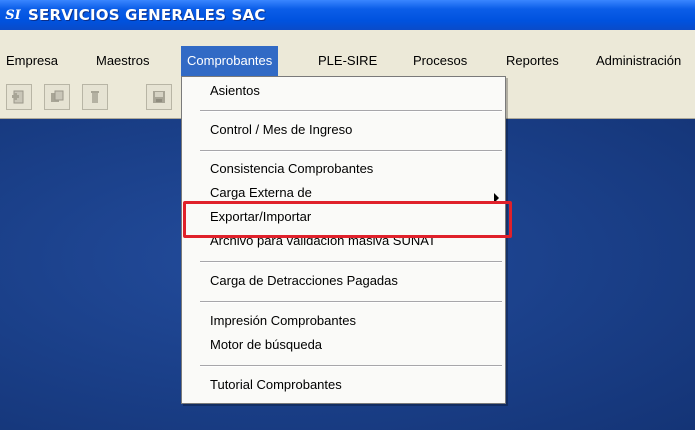 This screenshot has height=430, width=695. Describe the element at coordinates (347, 219) in the screenshot. I see `highlight-annotation-box` at that location.